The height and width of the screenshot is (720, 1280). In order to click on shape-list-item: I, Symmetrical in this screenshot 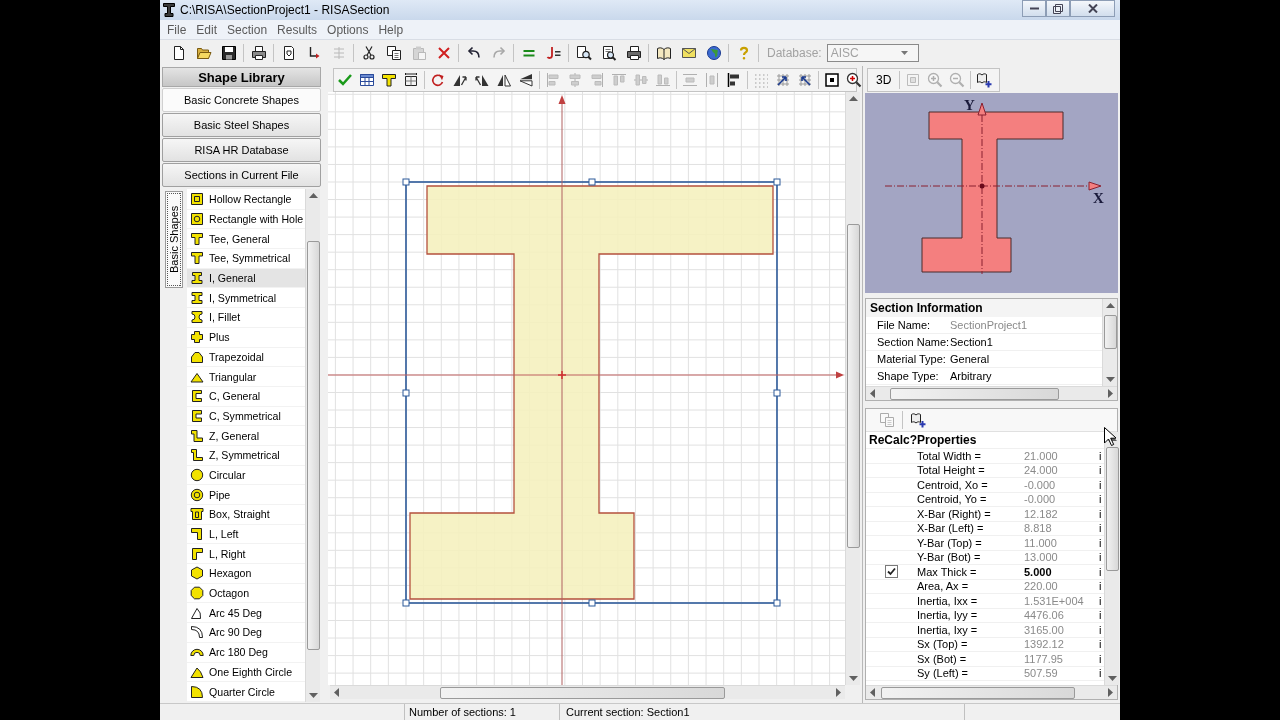, I will do `click(246, 298)`.